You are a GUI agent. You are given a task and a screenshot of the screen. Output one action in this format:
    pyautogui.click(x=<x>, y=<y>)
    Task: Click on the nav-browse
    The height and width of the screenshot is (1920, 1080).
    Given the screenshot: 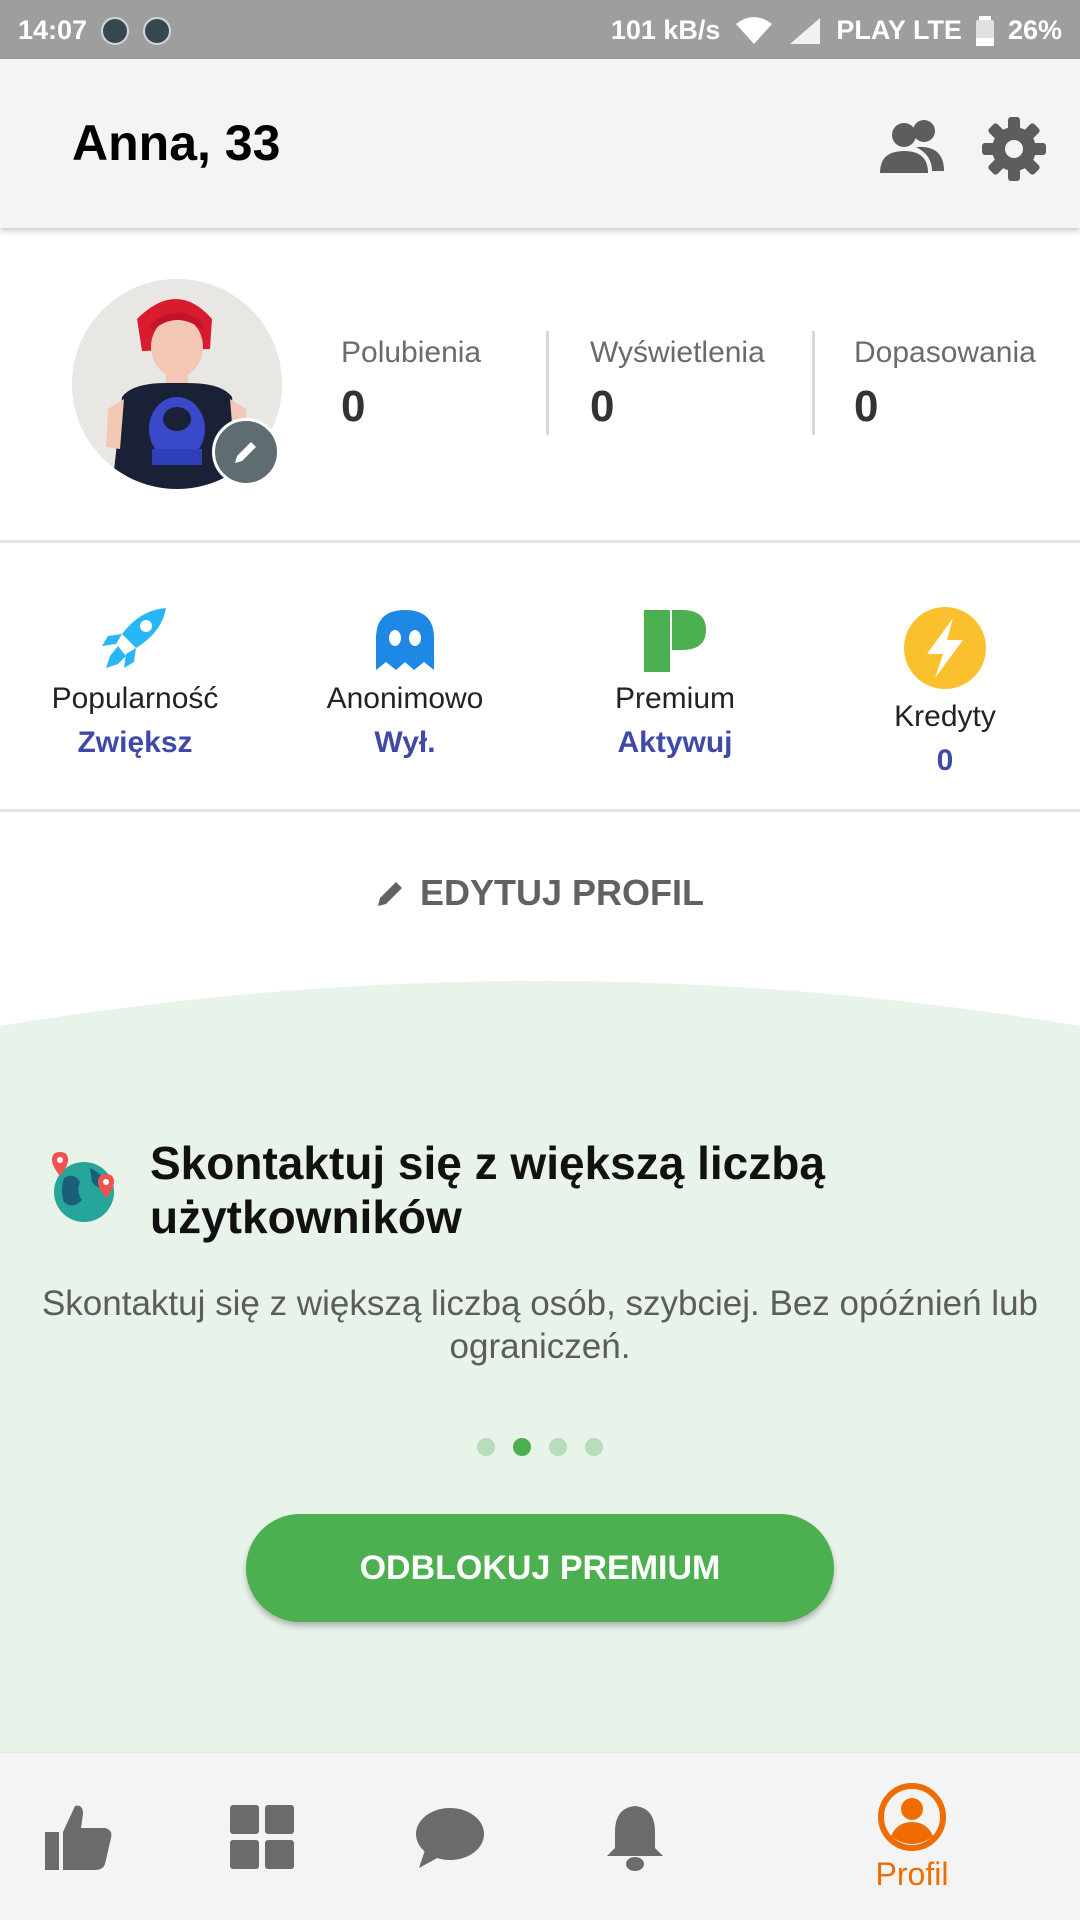 What is the action you would take?
    pyautogui.click(x=262, y=1836)
    